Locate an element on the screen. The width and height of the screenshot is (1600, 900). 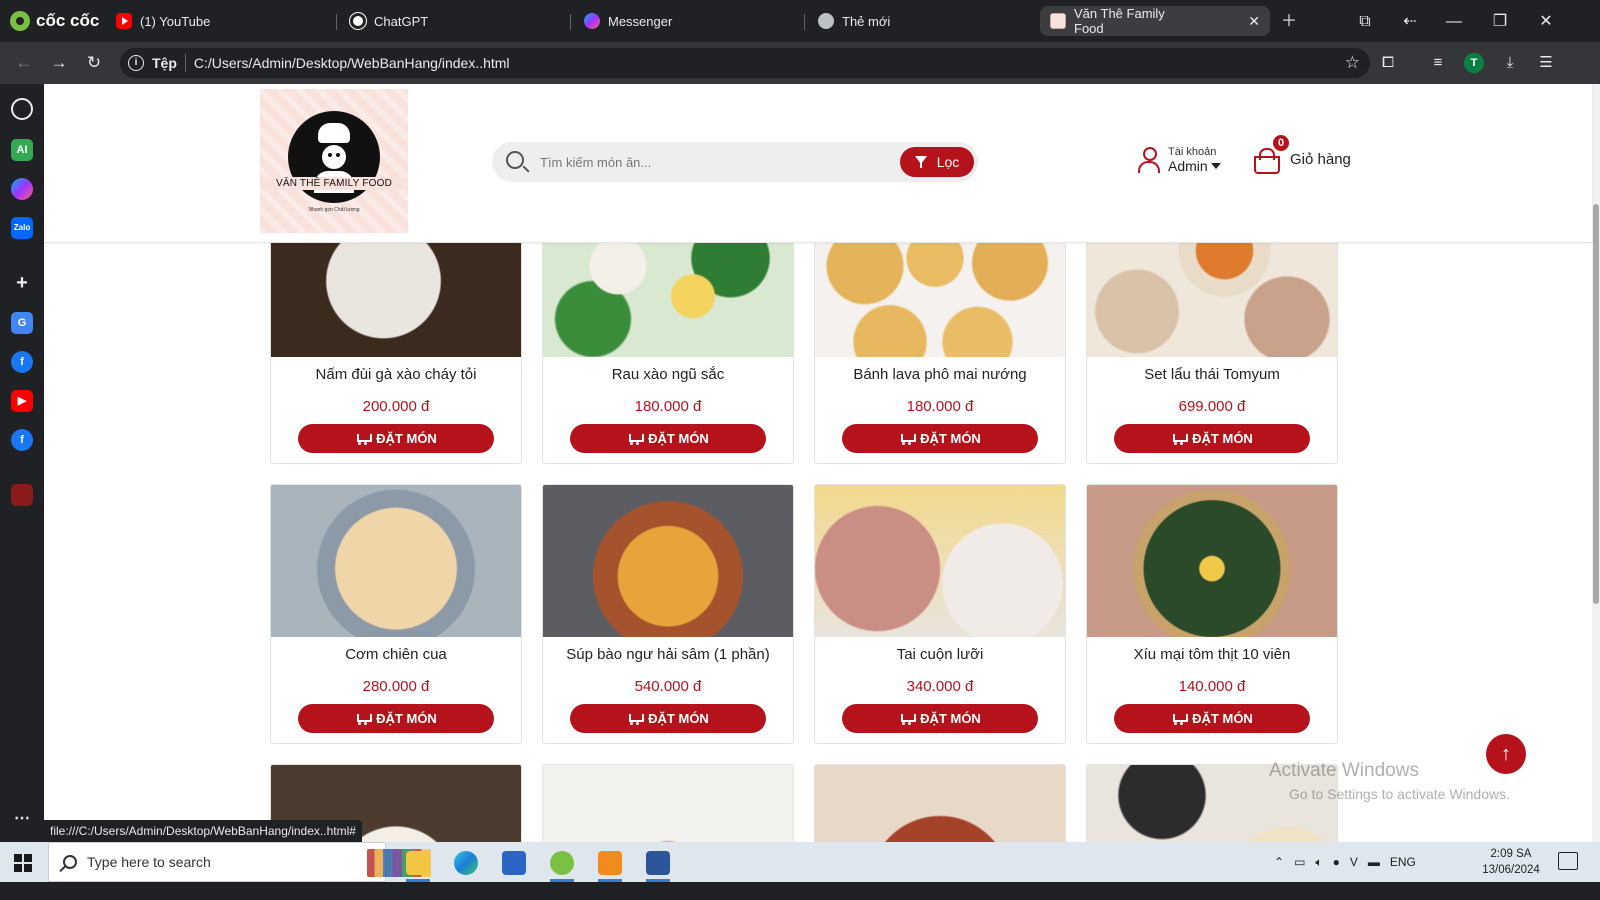
coccoc-logo-icon is located at coordinates (20, 21).